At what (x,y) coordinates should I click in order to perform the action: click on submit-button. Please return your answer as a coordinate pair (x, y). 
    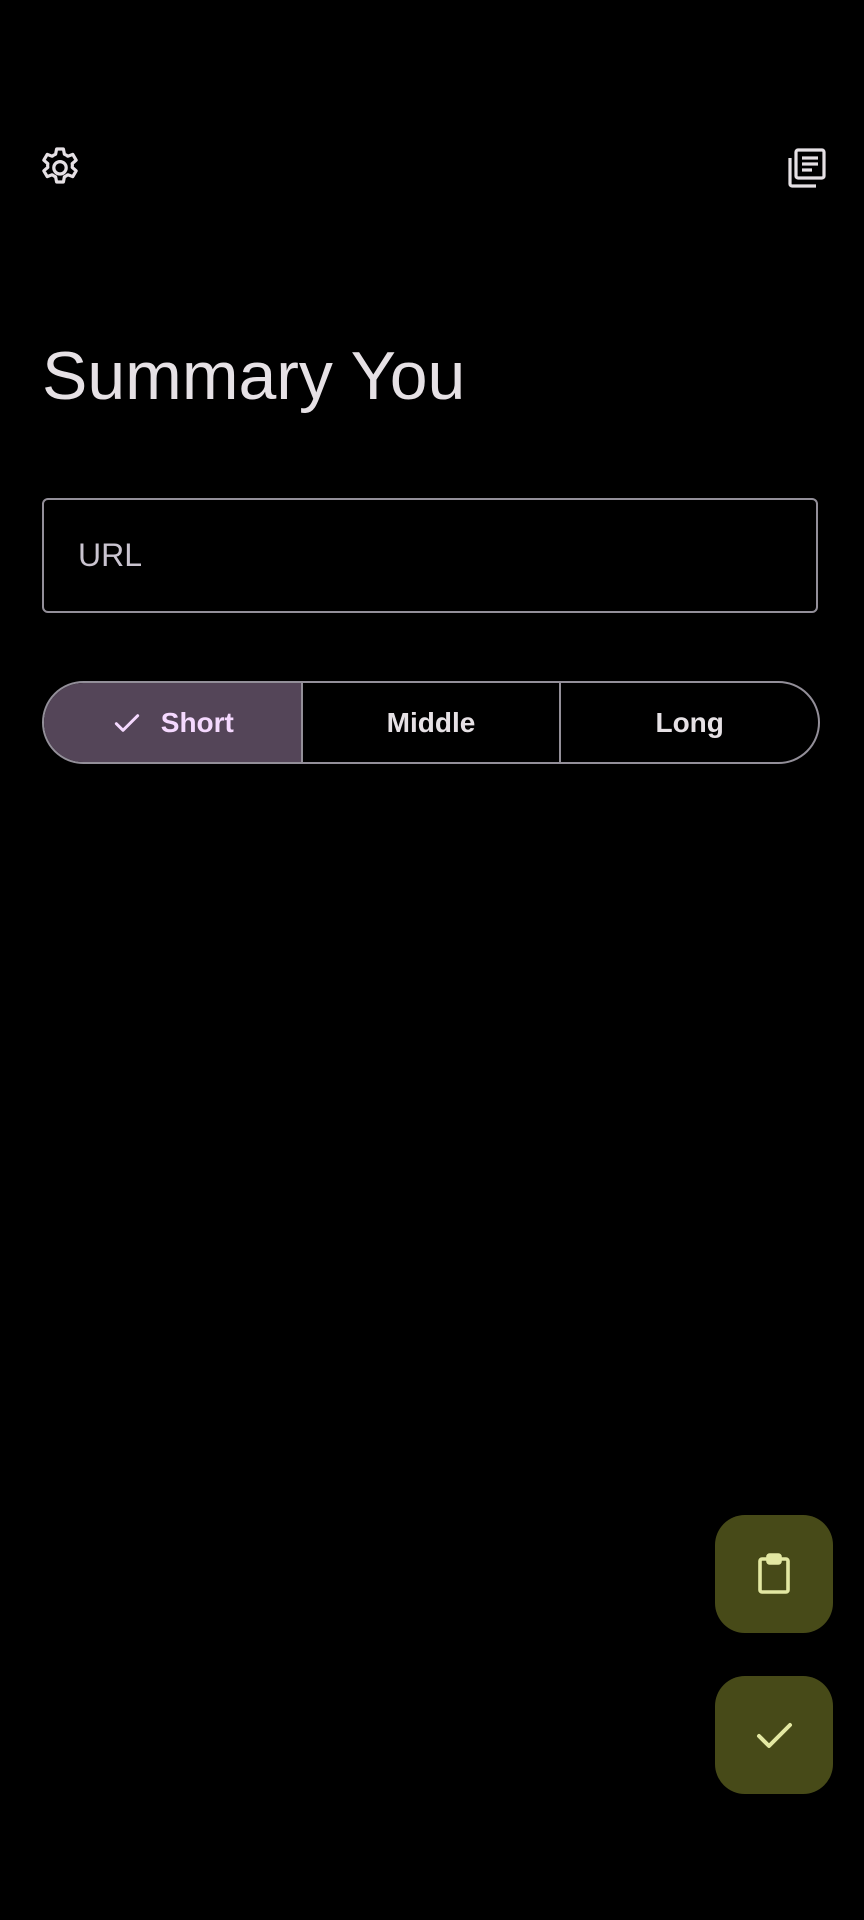
    Looking at the image, I should click on (774, 1735).